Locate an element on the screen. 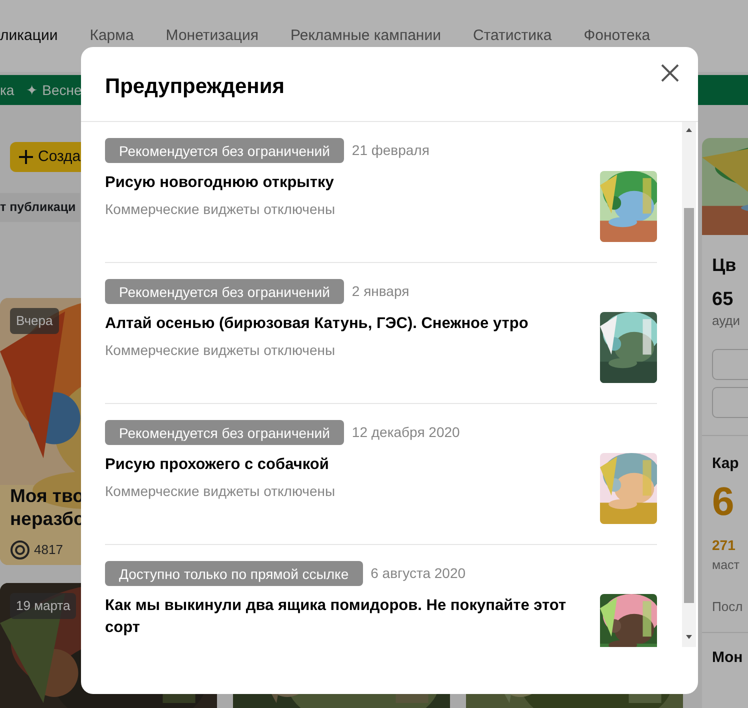  karma-value: 6 is located at coordinates (723, 502).